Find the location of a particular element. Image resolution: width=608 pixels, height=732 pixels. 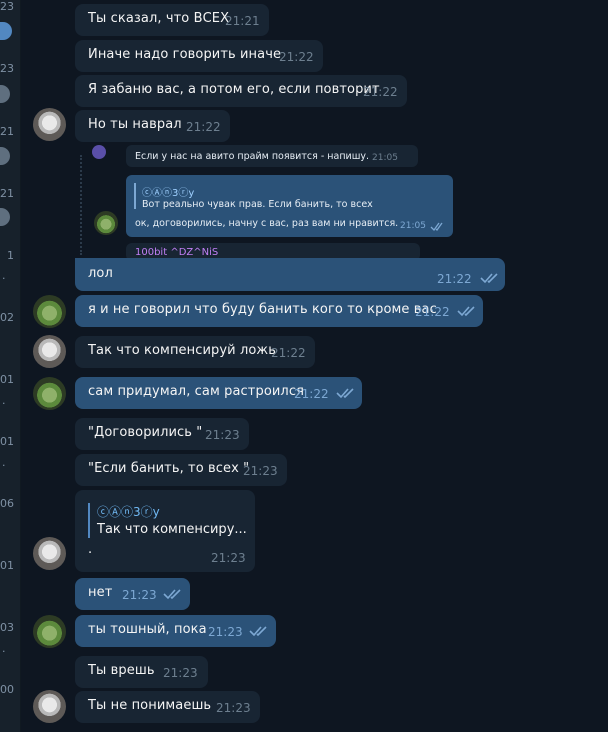

message-text: . is located at coordinates (90, 549).